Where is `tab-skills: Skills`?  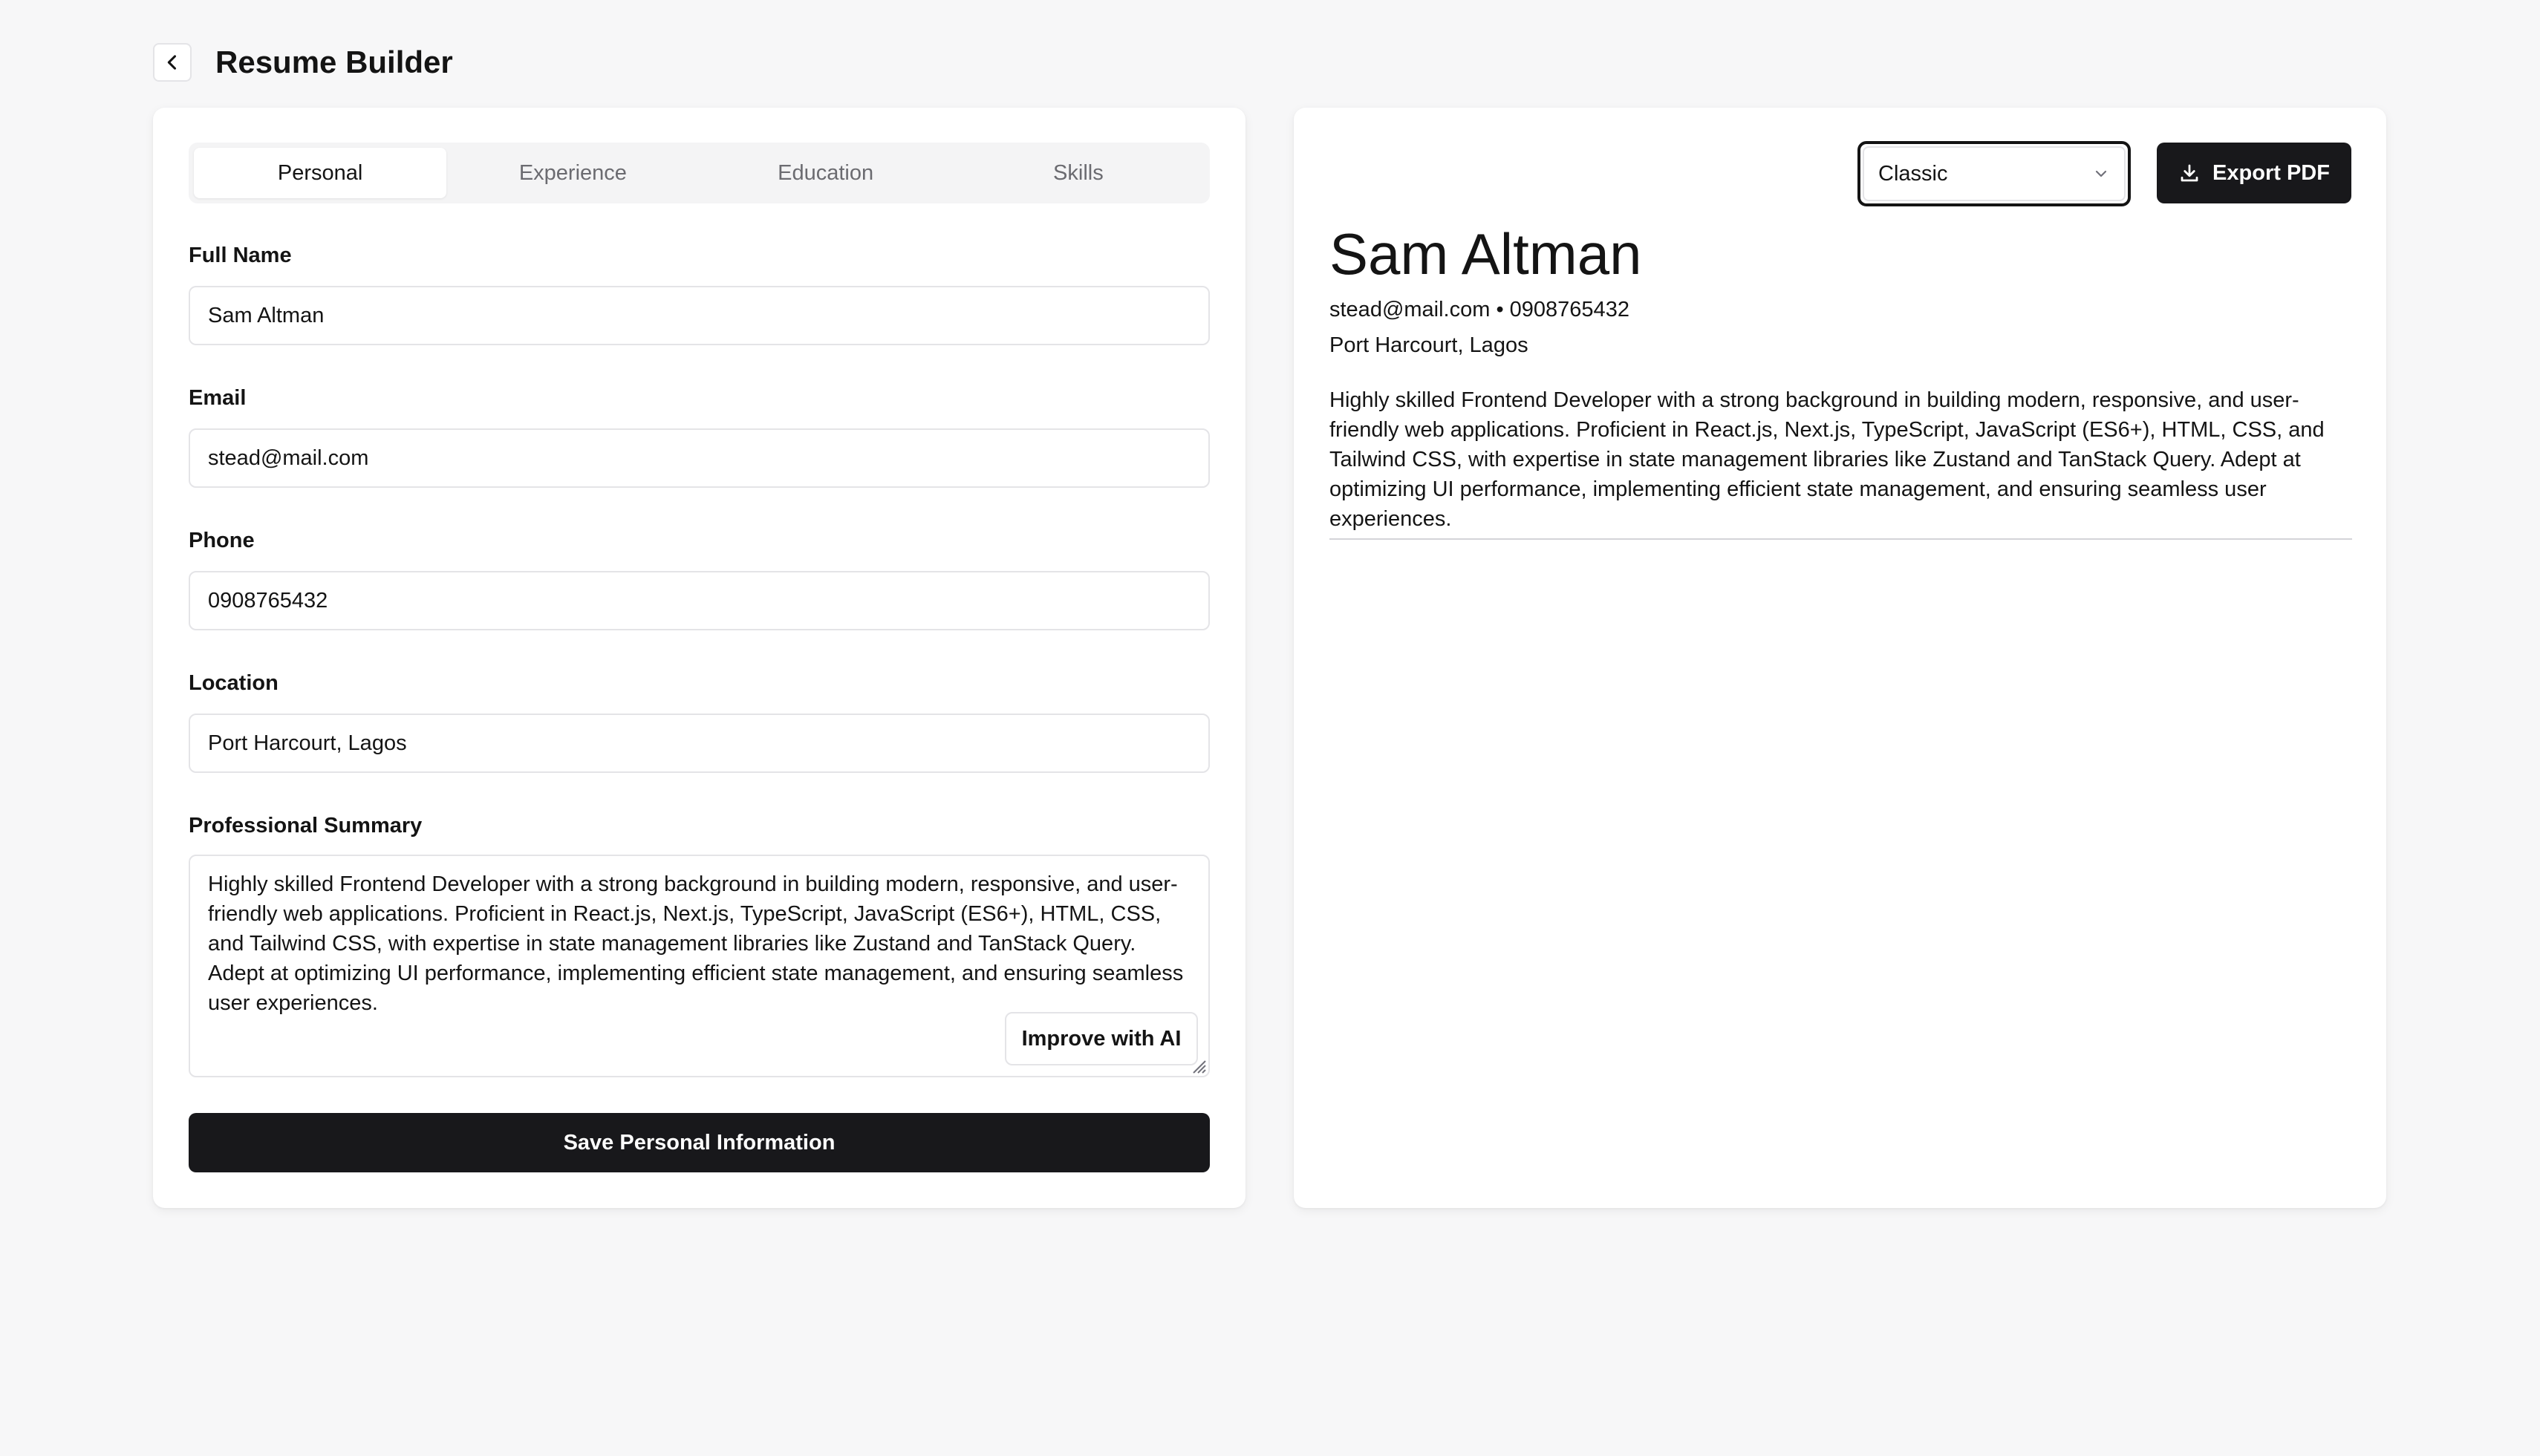
tab-skills: Skills is located at coordinates (1078, 173).